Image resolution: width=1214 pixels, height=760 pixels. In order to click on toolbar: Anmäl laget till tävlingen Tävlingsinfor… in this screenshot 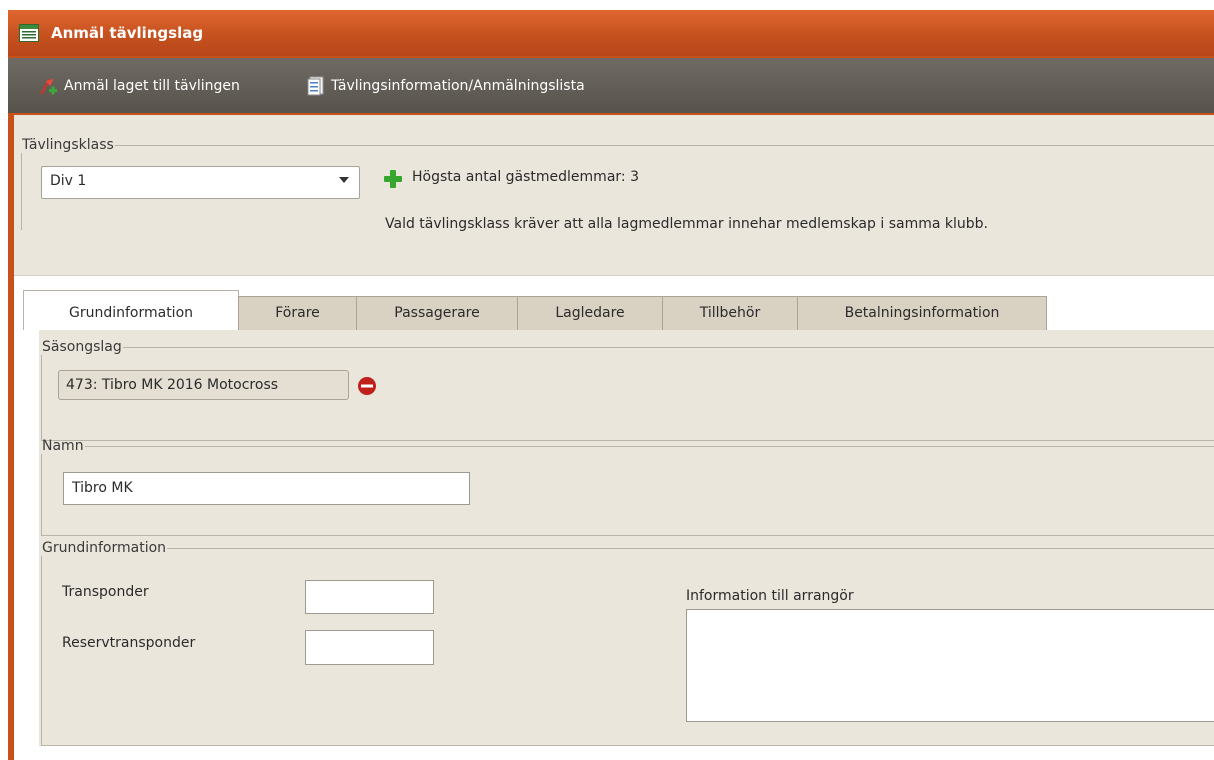, I will do `click(611, 85)`.